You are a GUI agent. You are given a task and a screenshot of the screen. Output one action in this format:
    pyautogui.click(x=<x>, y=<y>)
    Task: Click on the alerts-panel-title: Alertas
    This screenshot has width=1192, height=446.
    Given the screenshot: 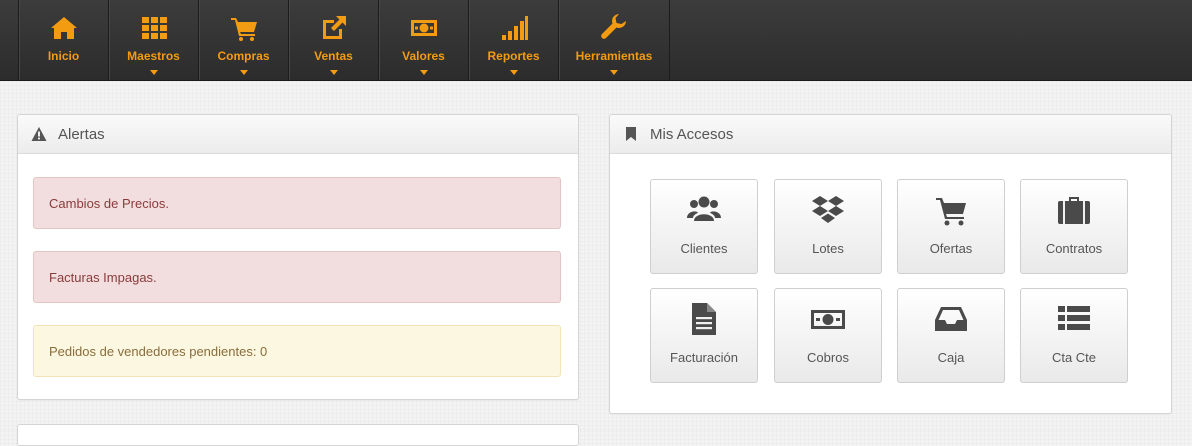 What is the action you would take?
    pyautogui.click(x=81, y=134)
    